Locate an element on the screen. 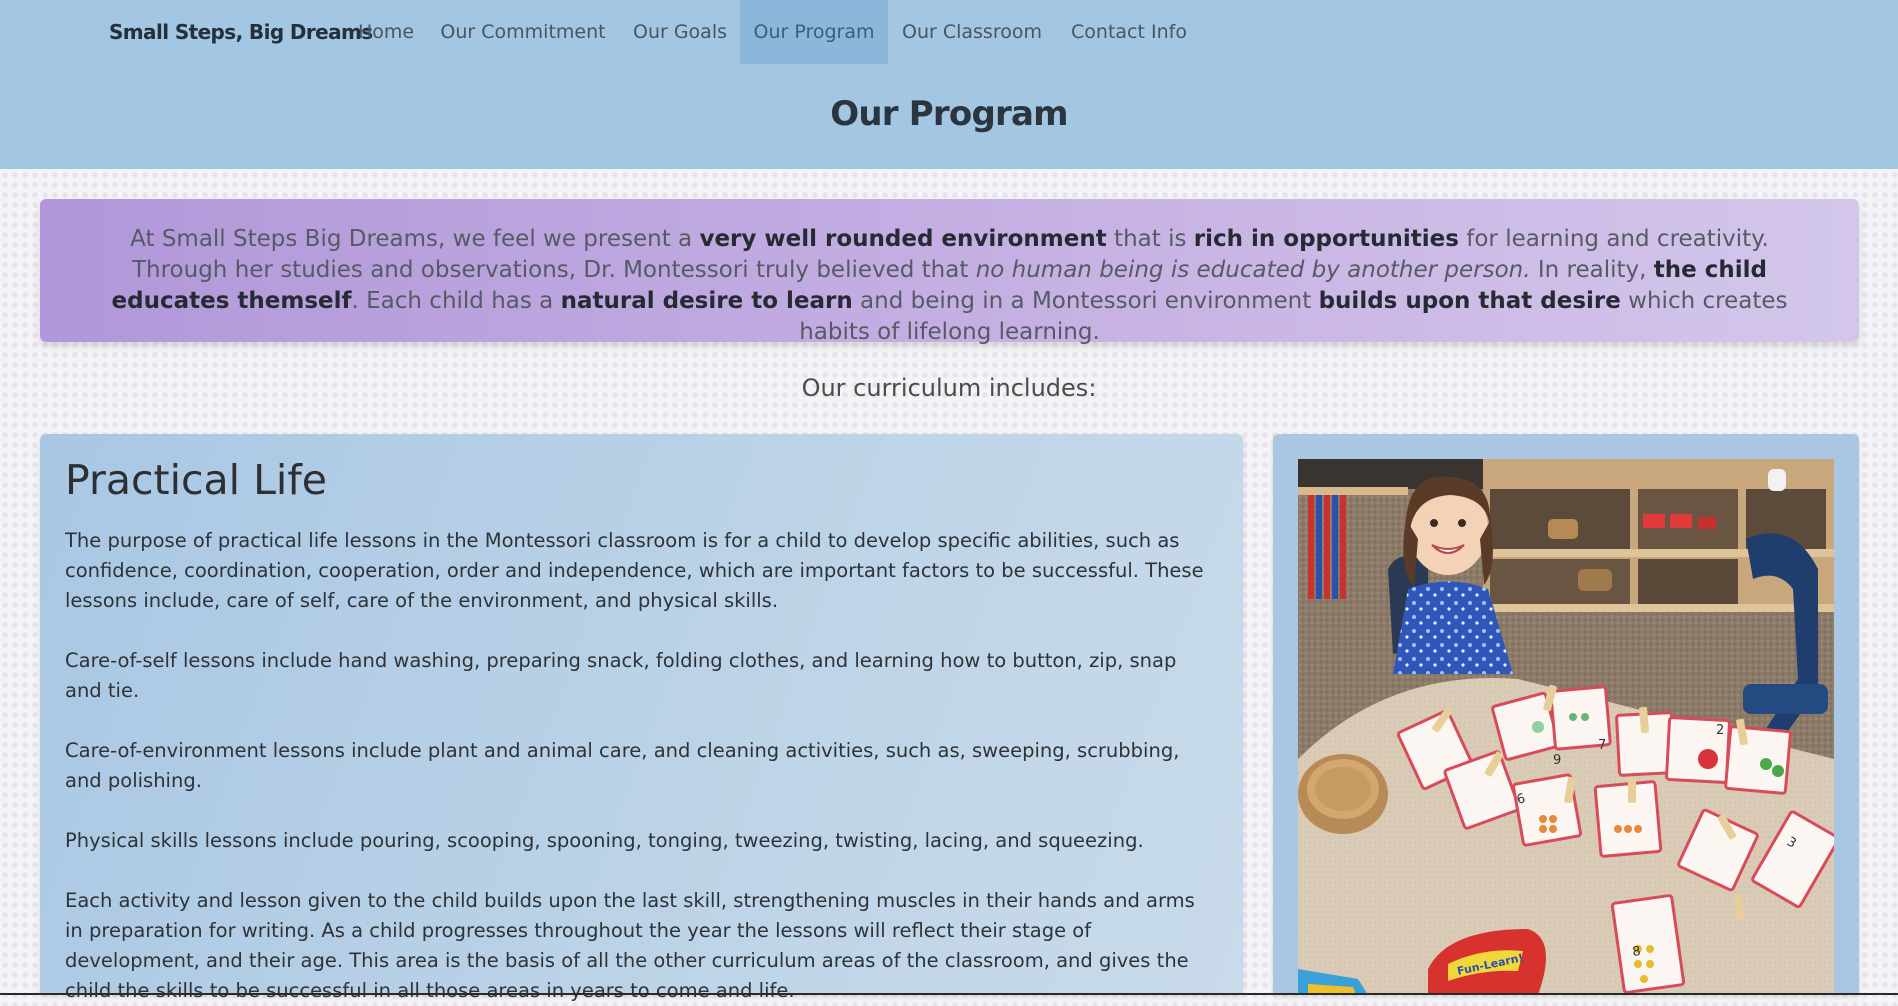  card-number: 9 is located at coordinates (1557, 760).